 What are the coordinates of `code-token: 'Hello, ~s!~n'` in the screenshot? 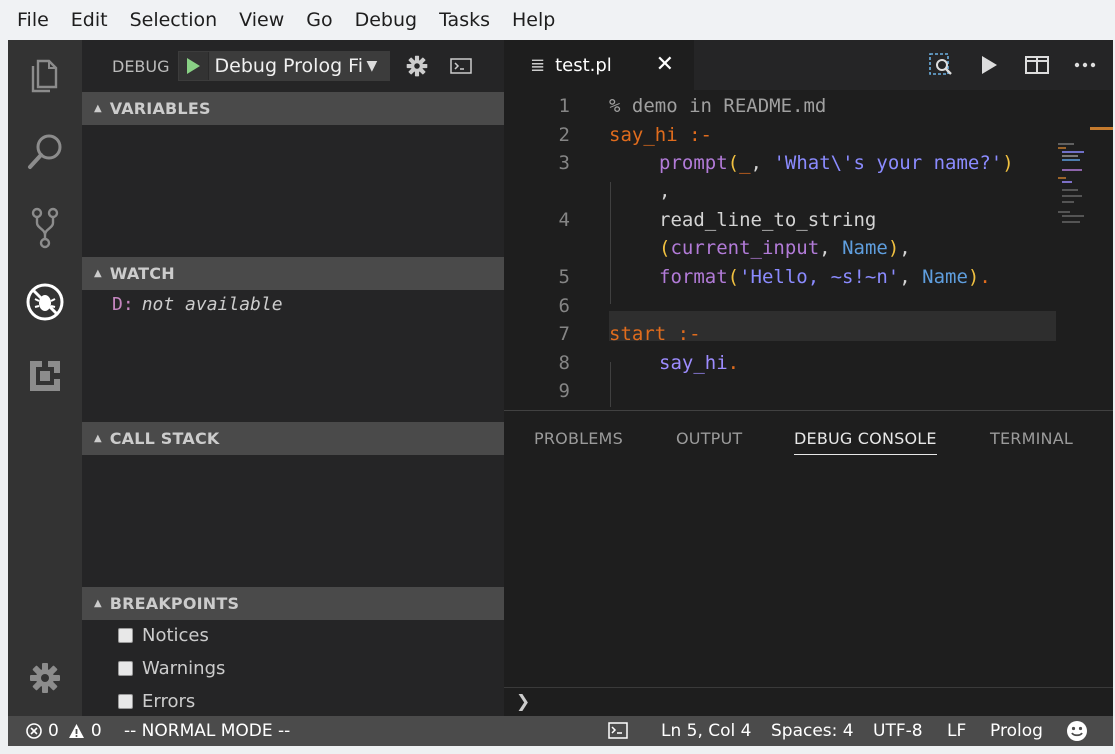 It's located at (819, 277).